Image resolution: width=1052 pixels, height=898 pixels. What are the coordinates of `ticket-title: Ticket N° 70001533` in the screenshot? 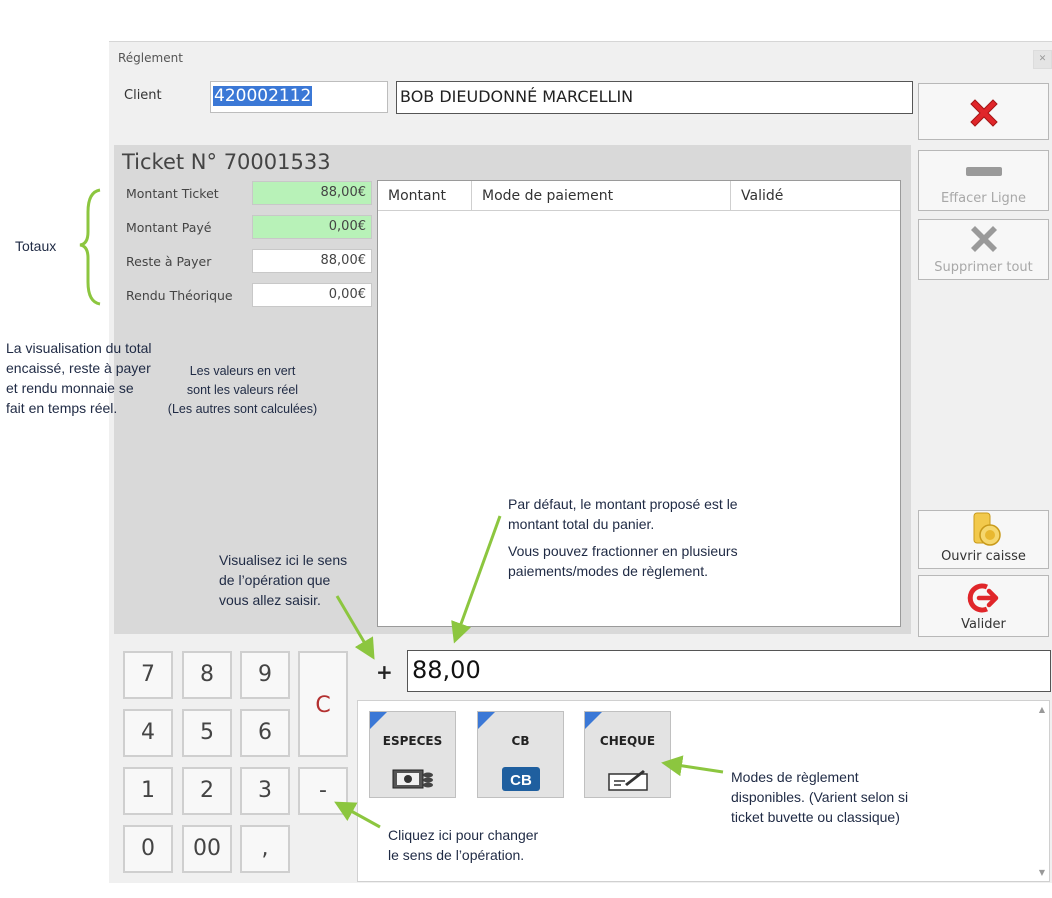 It's located at (226, 162).